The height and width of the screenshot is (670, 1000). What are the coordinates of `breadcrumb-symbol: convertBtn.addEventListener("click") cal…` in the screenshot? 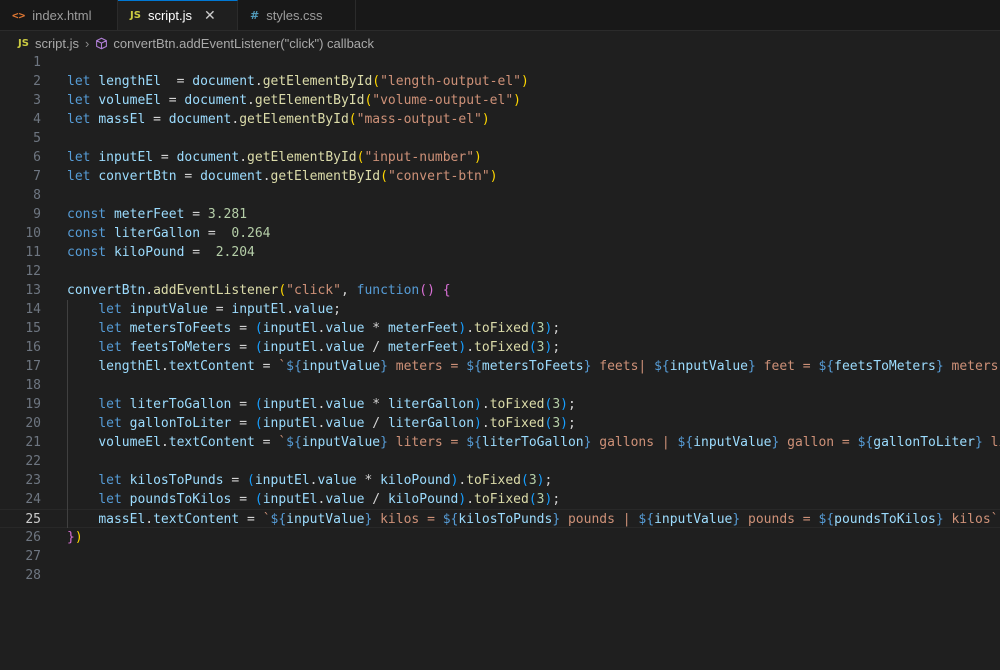 It's located at (243, 43).